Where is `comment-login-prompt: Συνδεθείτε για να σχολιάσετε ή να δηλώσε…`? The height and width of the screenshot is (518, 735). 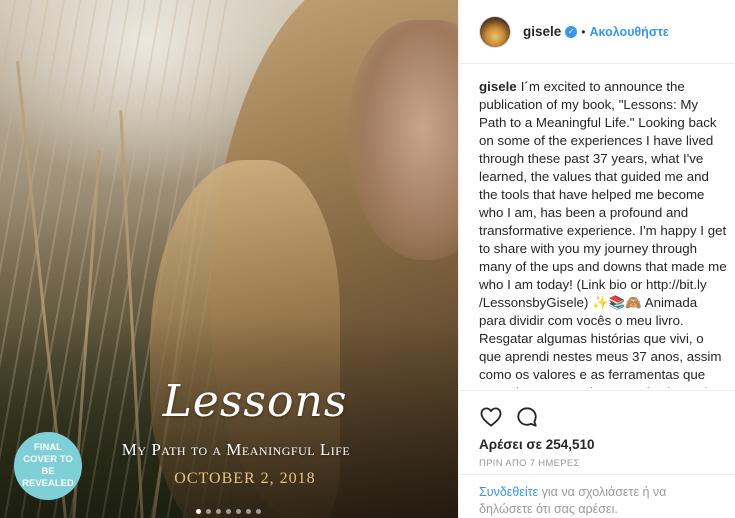
comment-login-prompt: Συνδεθείτε για να σχολιάσετε ή να δηλώσε… is located at coordinates (597, 496).